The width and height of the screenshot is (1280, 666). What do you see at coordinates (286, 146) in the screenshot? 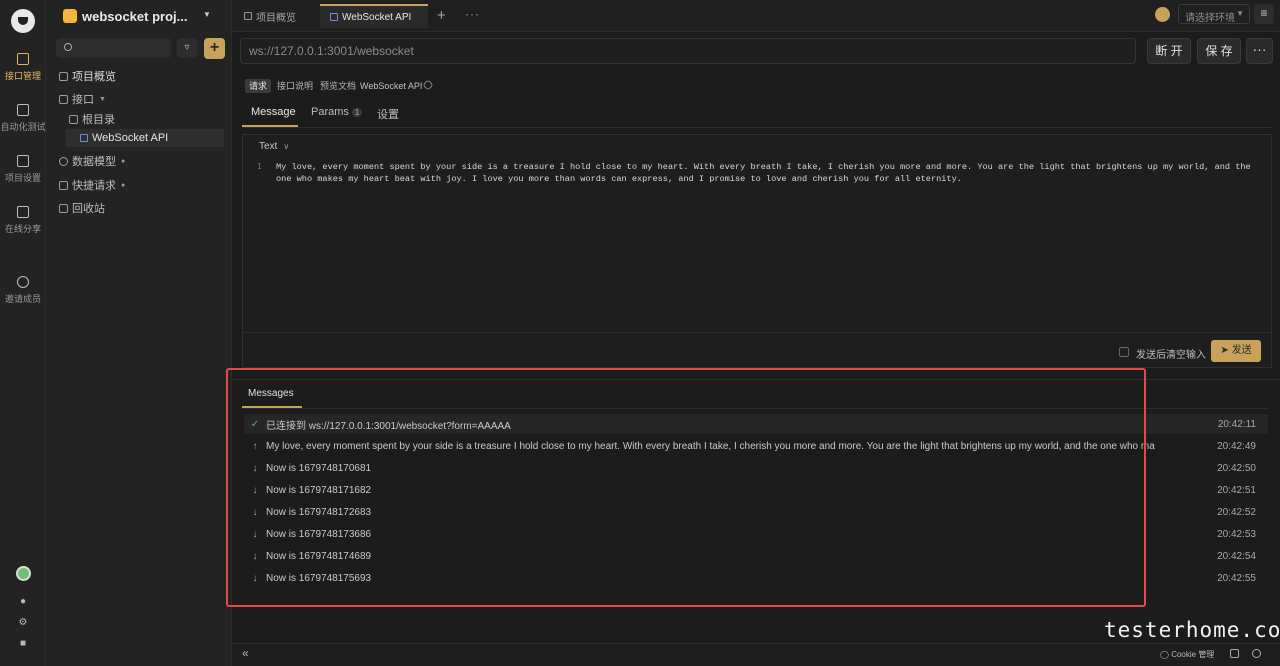
I see `chevron-down-icon: ∨` at bounding box center [286, 146].